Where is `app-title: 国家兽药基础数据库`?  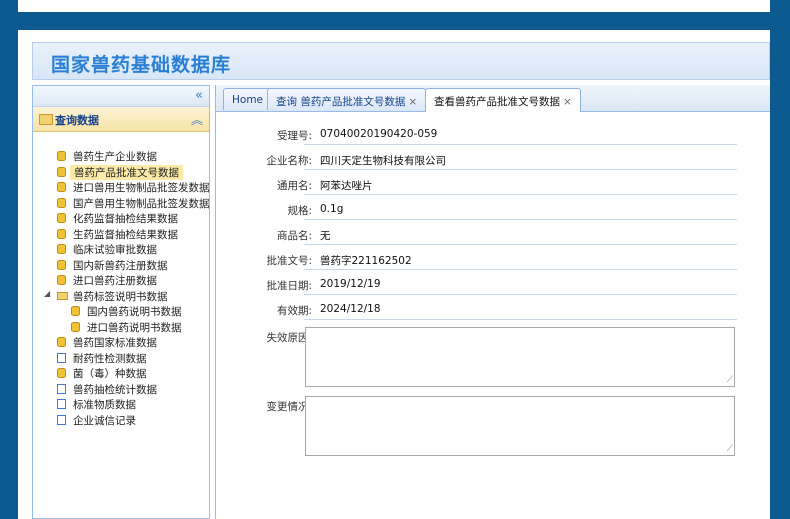 app-title: 国家兽药基础数据库 is located at coordinates (141, 65).